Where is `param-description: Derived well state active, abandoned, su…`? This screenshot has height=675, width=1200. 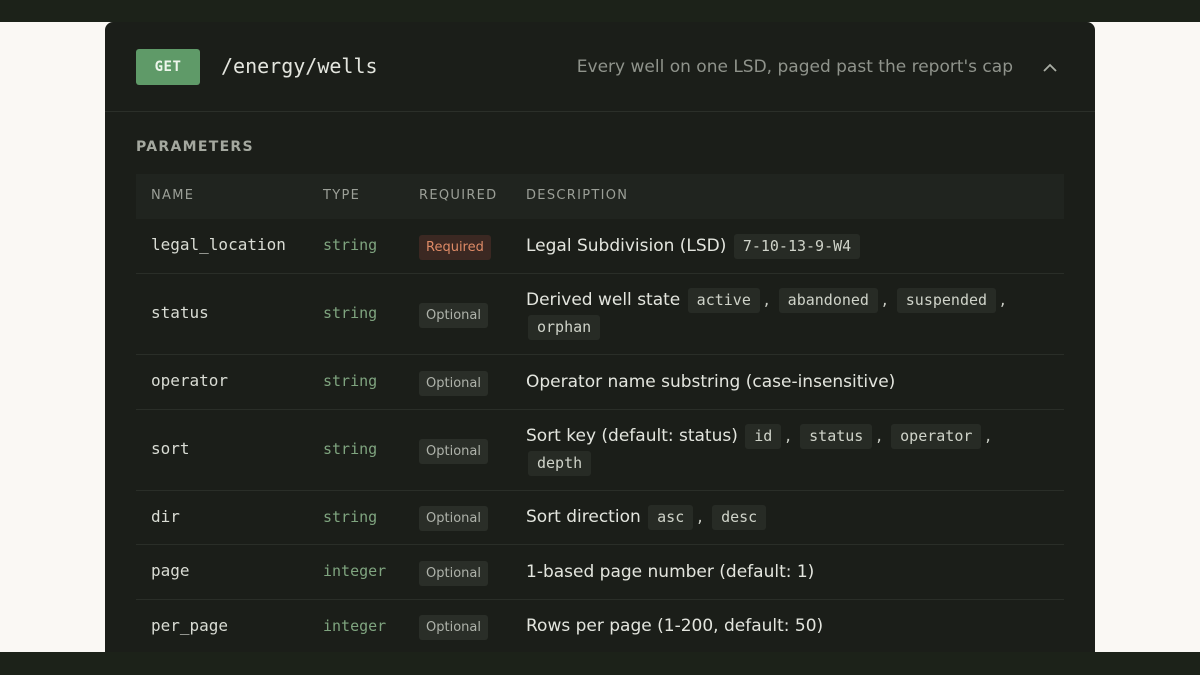 param-description: Derived well state active, abandoned, su… is located at coordinates (791, 314).